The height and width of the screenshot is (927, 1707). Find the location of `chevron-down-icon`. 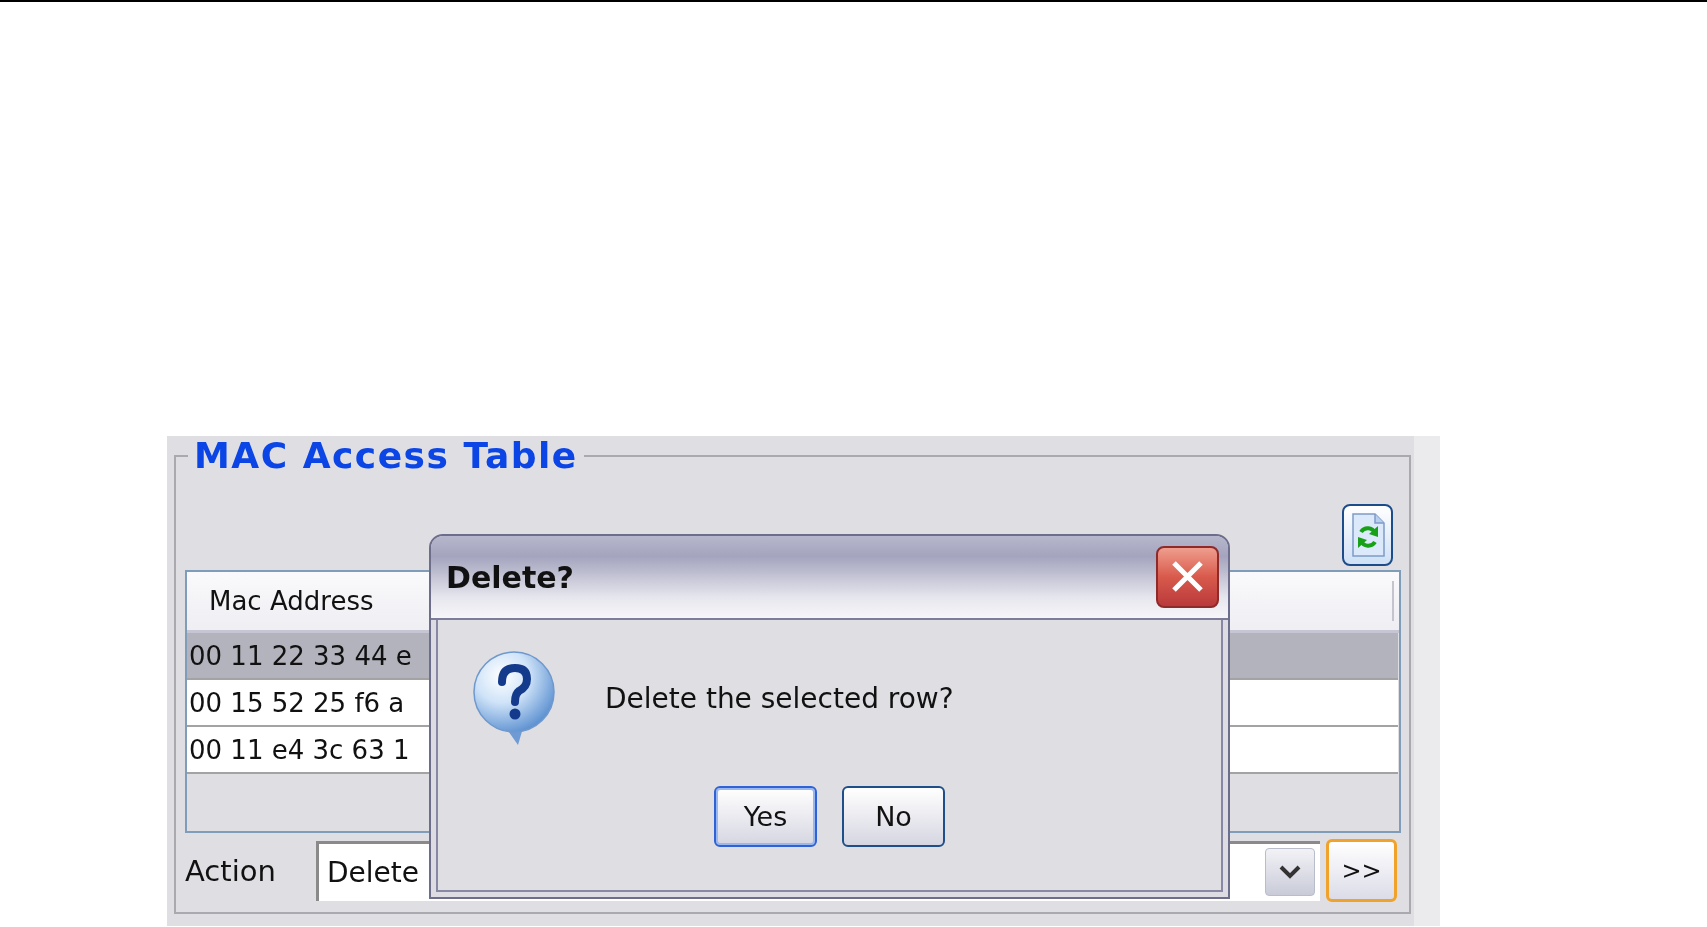

chevron-down-icon is located at coordinates (1290, 872).